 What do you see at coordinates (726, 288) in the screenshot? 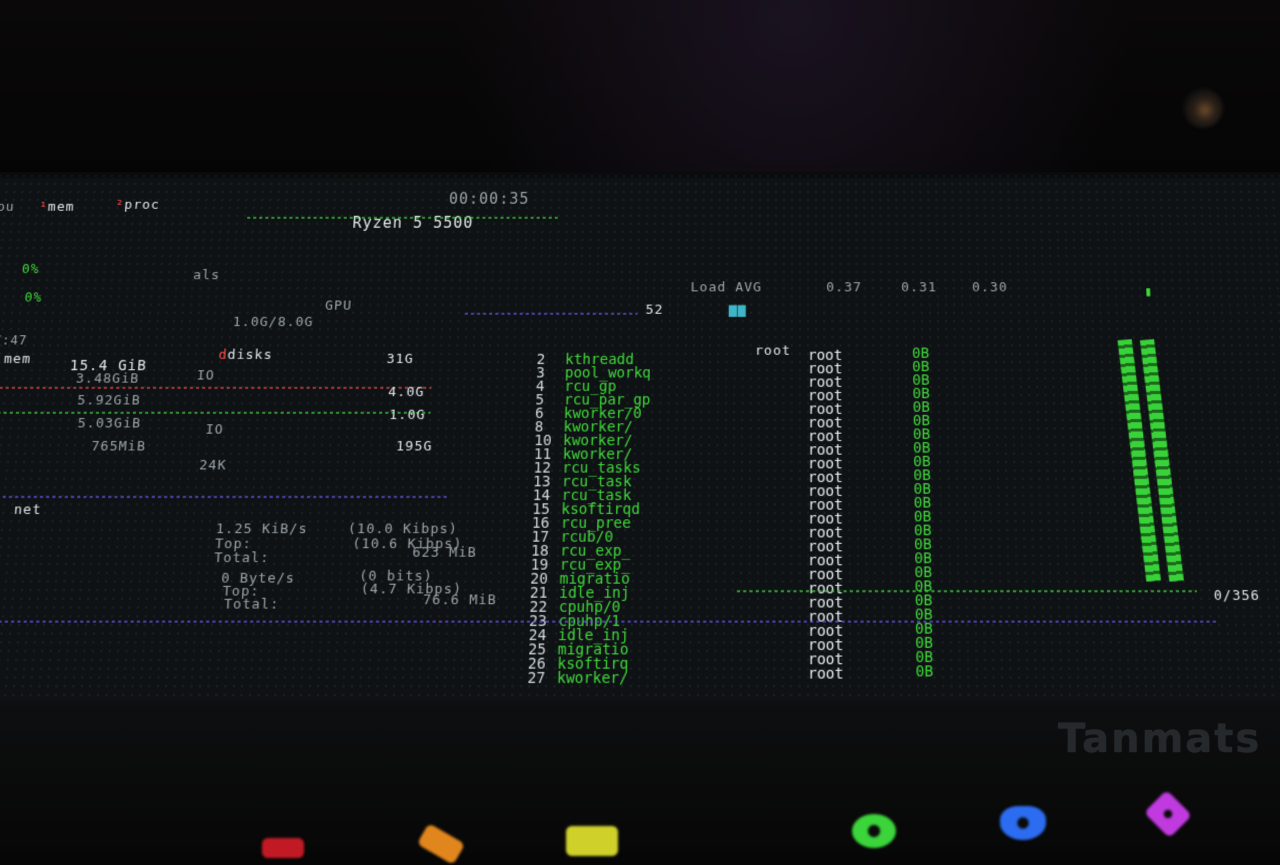
I see `load-avg-label: Load AVG` at bounding box center [726, 288].